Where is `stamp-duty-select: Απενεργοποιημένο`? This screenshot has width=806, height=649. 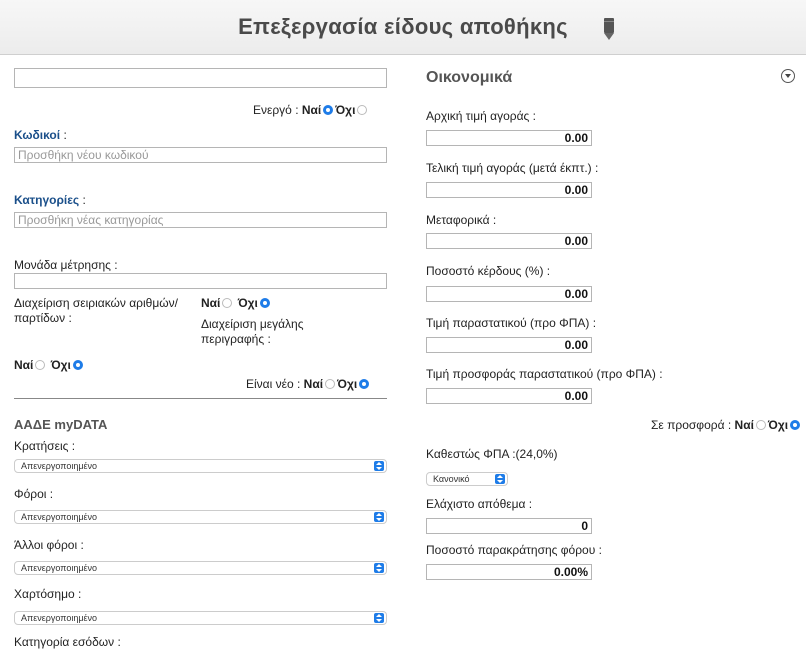
stamp-duty-select: Απενεργοποιημένο is located at coordinates (200, 618).